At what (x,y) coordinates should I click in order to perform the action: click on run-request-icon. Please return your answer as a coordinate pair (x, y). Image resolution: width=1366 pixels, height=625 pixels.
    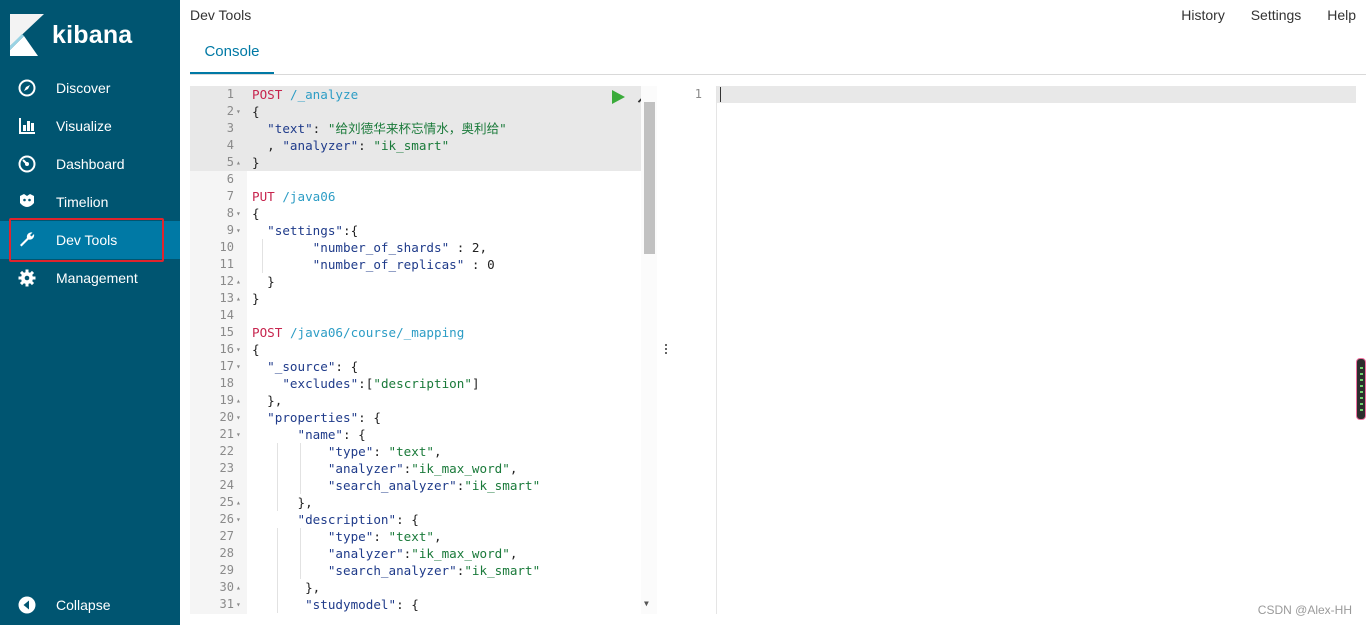
    Looking at the image, I should click on (618, 97).